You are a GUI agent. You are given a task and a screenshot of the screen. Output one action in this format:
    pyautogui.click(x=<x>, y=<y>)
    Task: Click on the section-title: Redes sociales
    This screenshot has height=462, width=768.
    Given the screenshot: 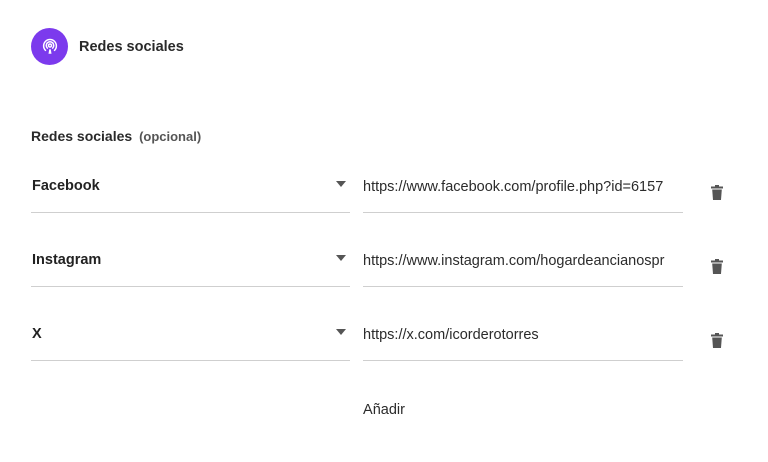 What is the action you would take?
    pyautogui.click(x=131, y=46)
    